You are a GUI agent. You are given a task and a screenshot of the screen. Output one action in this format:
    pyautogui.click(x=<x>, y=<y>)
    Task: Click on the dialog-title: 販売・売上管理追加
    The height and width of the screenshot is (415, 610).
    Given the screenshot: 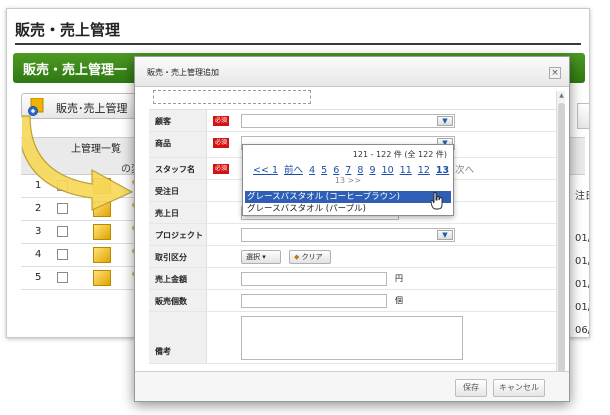 What is the action you would take?
    pyautogui.click(x=183, y=72)
    